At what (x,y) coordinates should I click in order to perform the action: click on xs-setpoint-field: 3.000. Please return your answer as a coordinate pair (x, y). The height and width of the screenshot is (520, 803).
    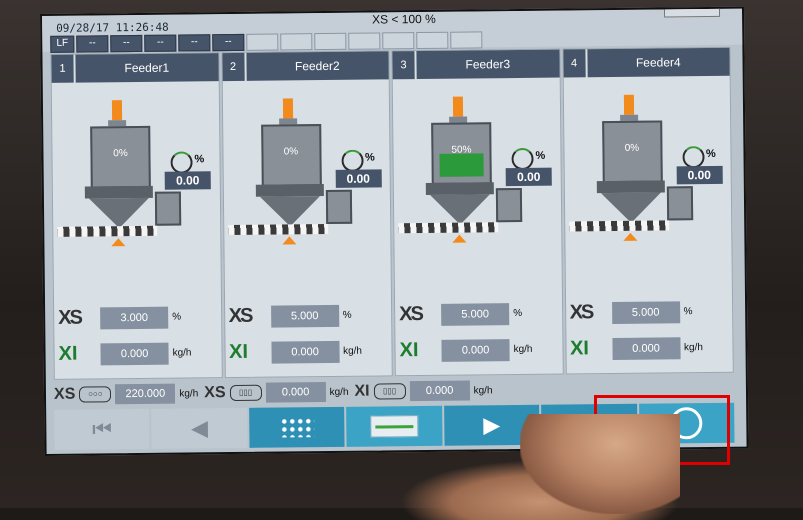
    Looking at the image, I should click on (134, 317).